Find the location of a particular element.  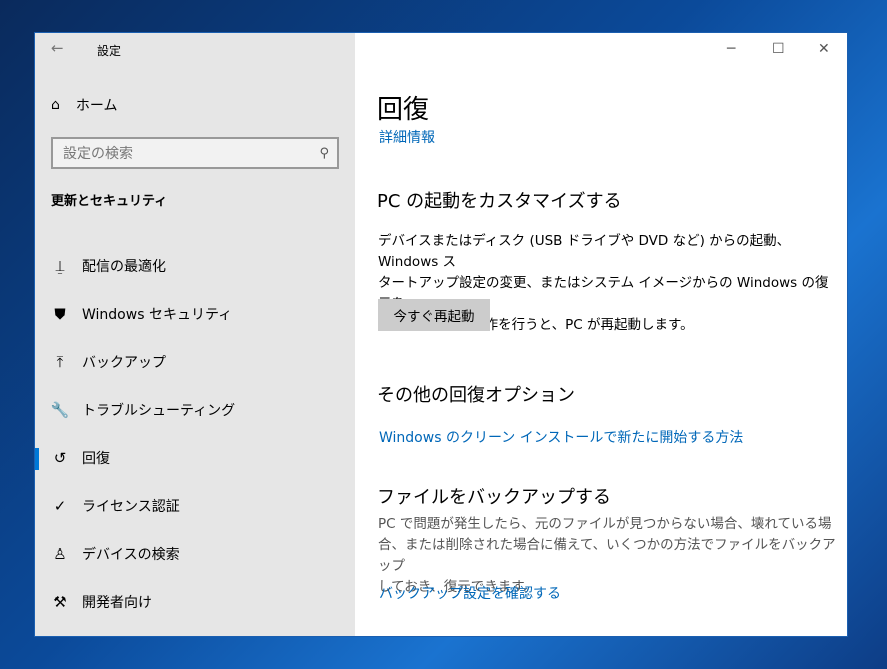

sidebar-item-label: Windows セキュリティ is located at coordinates (157, 315).